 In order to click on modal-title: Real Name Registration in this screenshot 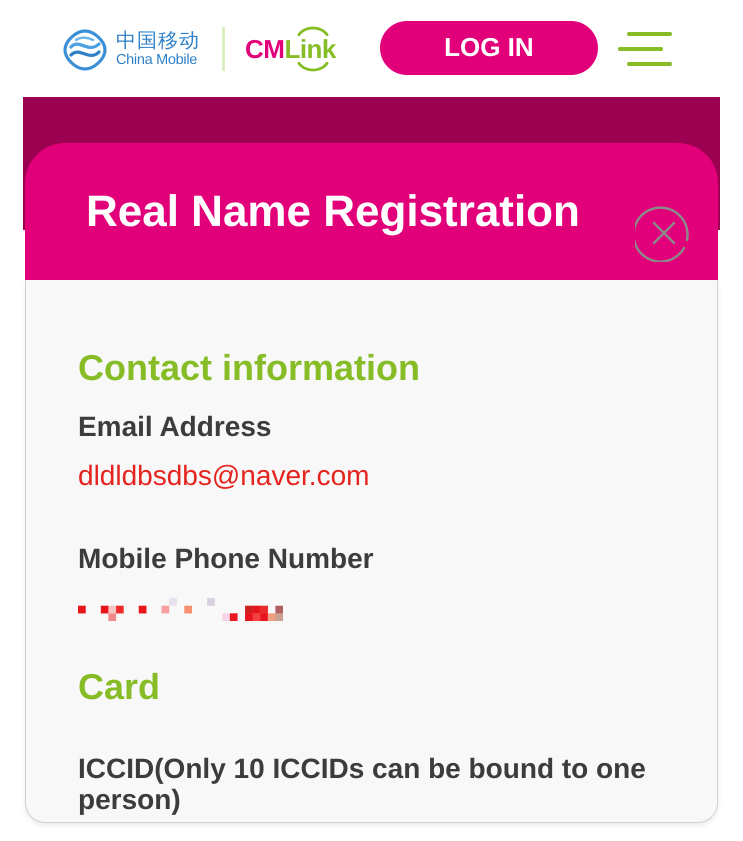, I will do `click(333, 212)`.